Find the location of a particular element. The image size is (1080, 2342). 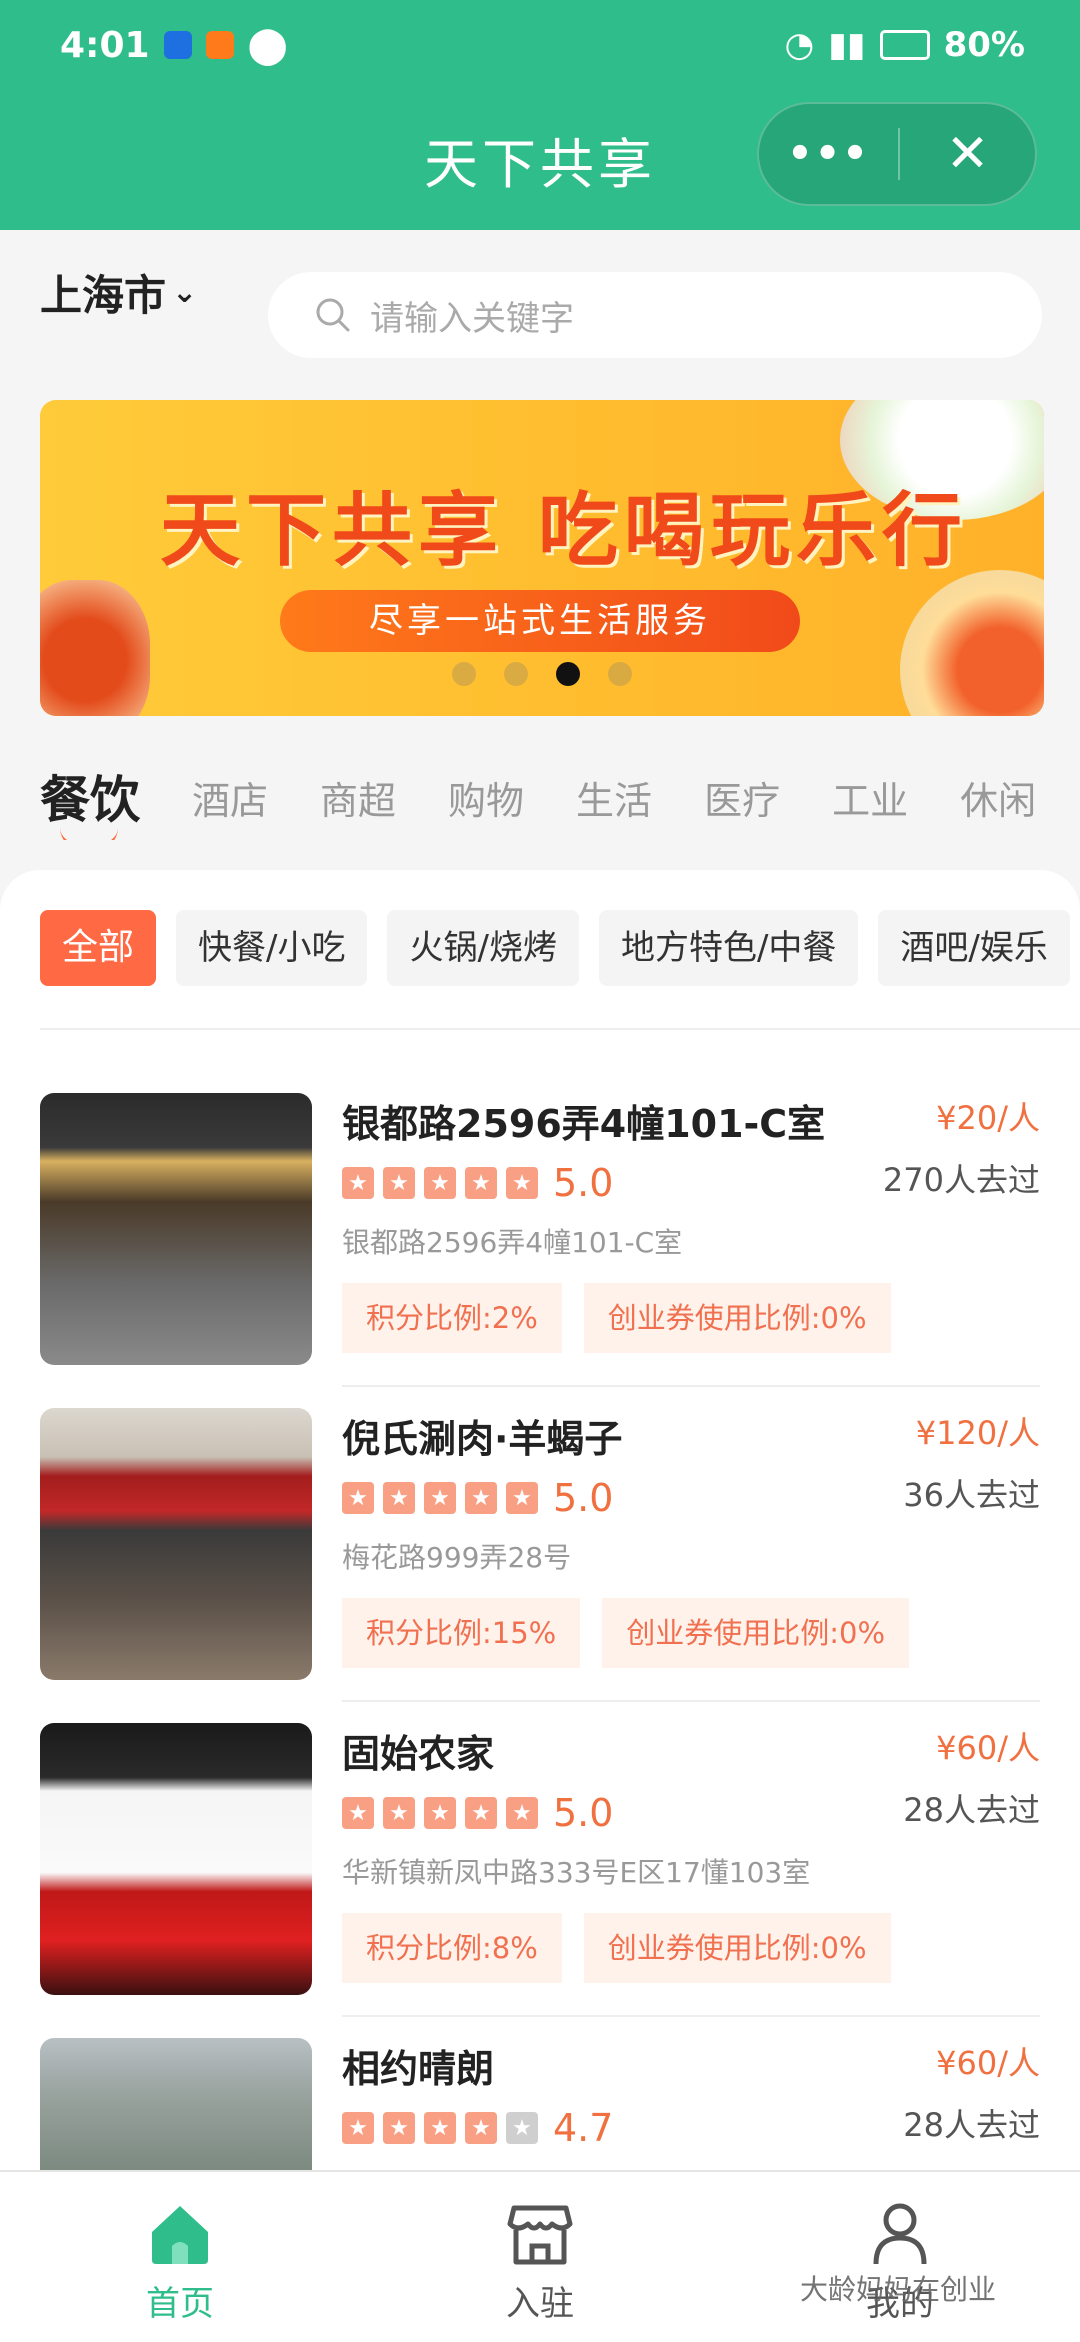

price-per-person: ¥60/人 is located at coordinates (988, 1748).